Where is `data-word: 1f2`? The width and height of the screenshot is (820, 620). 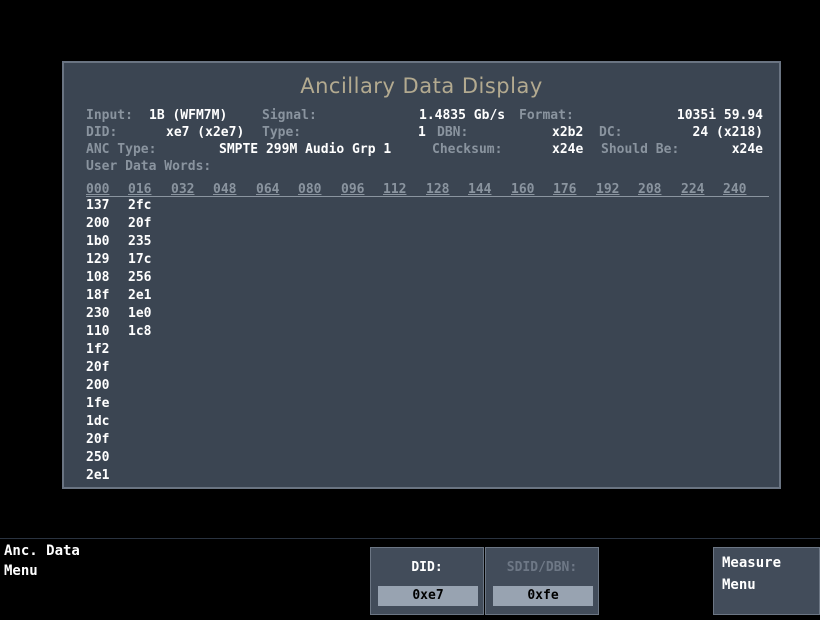 data-word: 1f2 is located at coordinates (98, 349).